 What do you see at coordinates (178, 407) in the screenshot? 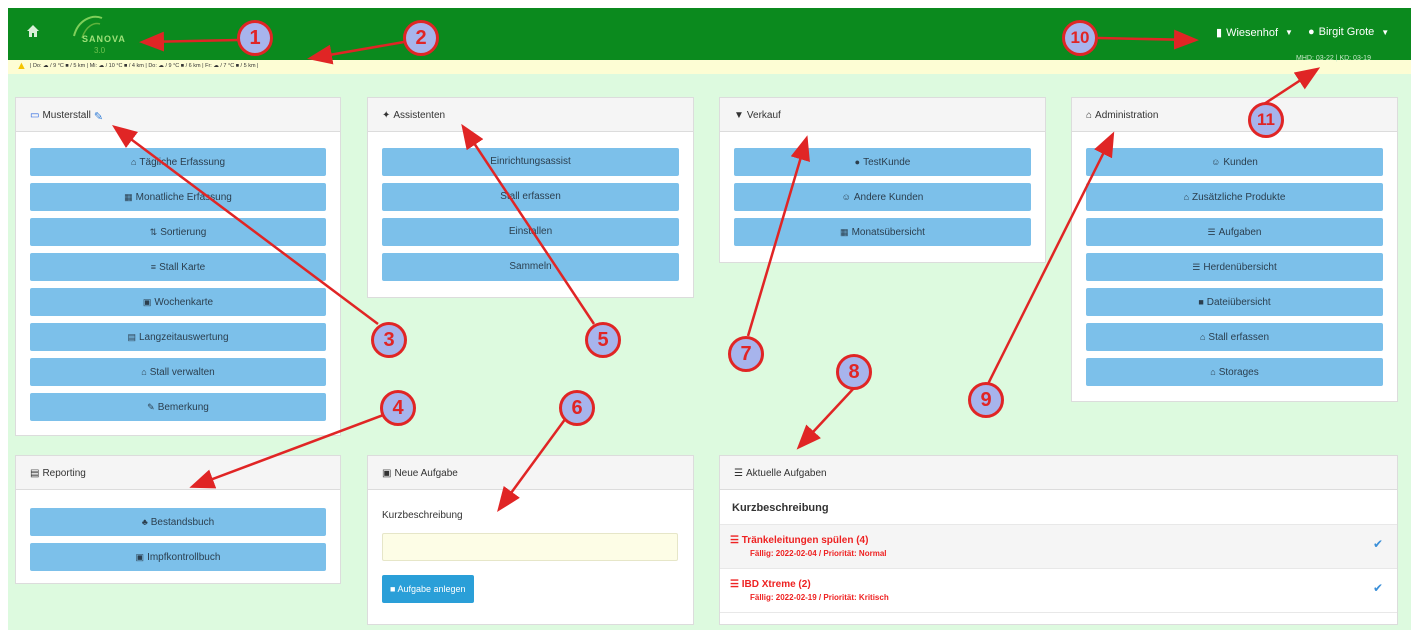
I see `musterstall-button-7: ✎ Bemerkung` at bounding box center [178, 407].